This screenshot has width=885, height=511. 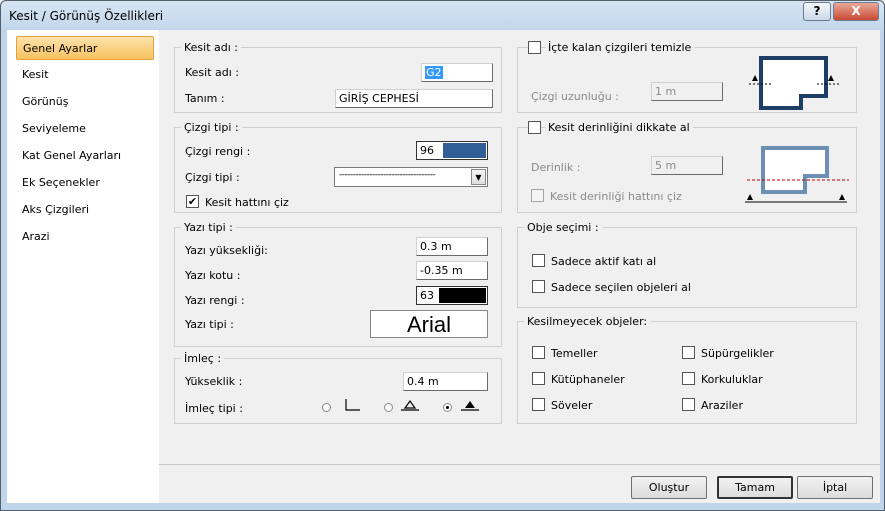 What do you see at coordinates (538, 286) in the screenshot?
I see `sadece-secilen-objeler-checkbox` at bounding box center [538, 286].